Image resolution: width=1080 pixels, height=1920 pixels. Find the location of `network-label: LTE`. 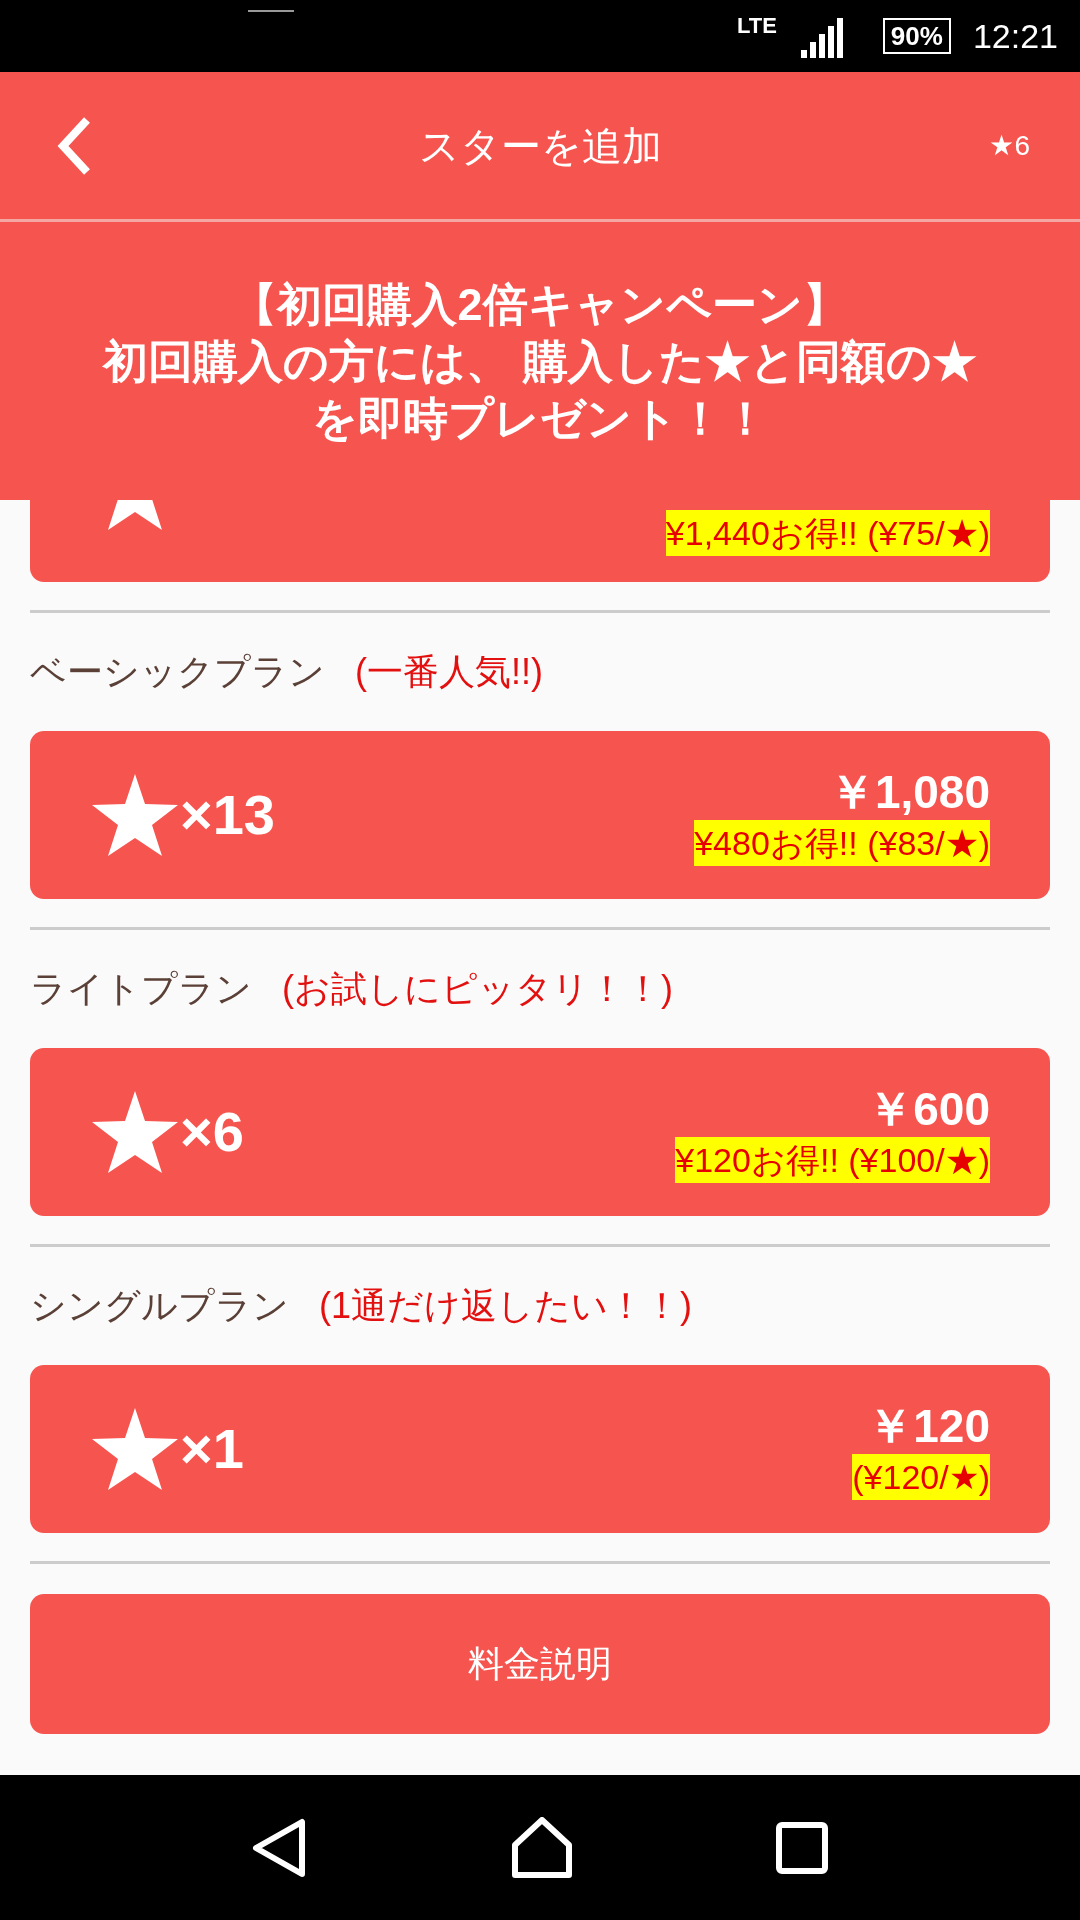

network-label: LTE is located at coordinates (756, 25).